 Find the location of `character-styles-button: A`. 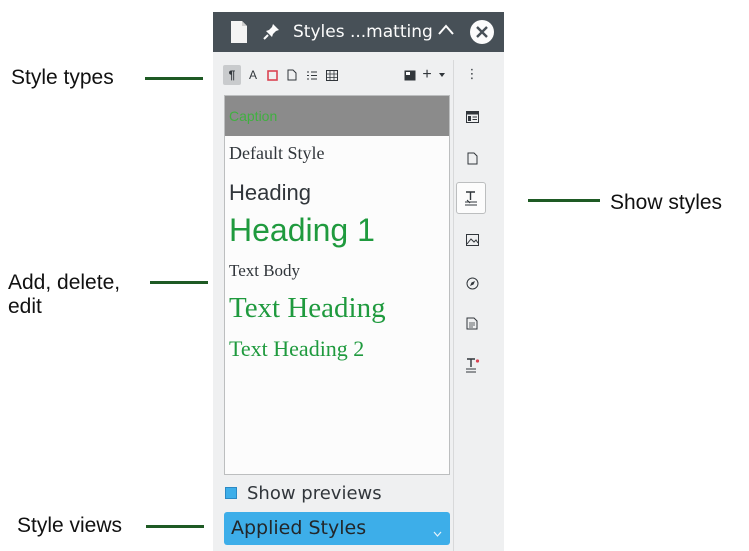

character-styles-button: A is located at coordinates (253, 75).